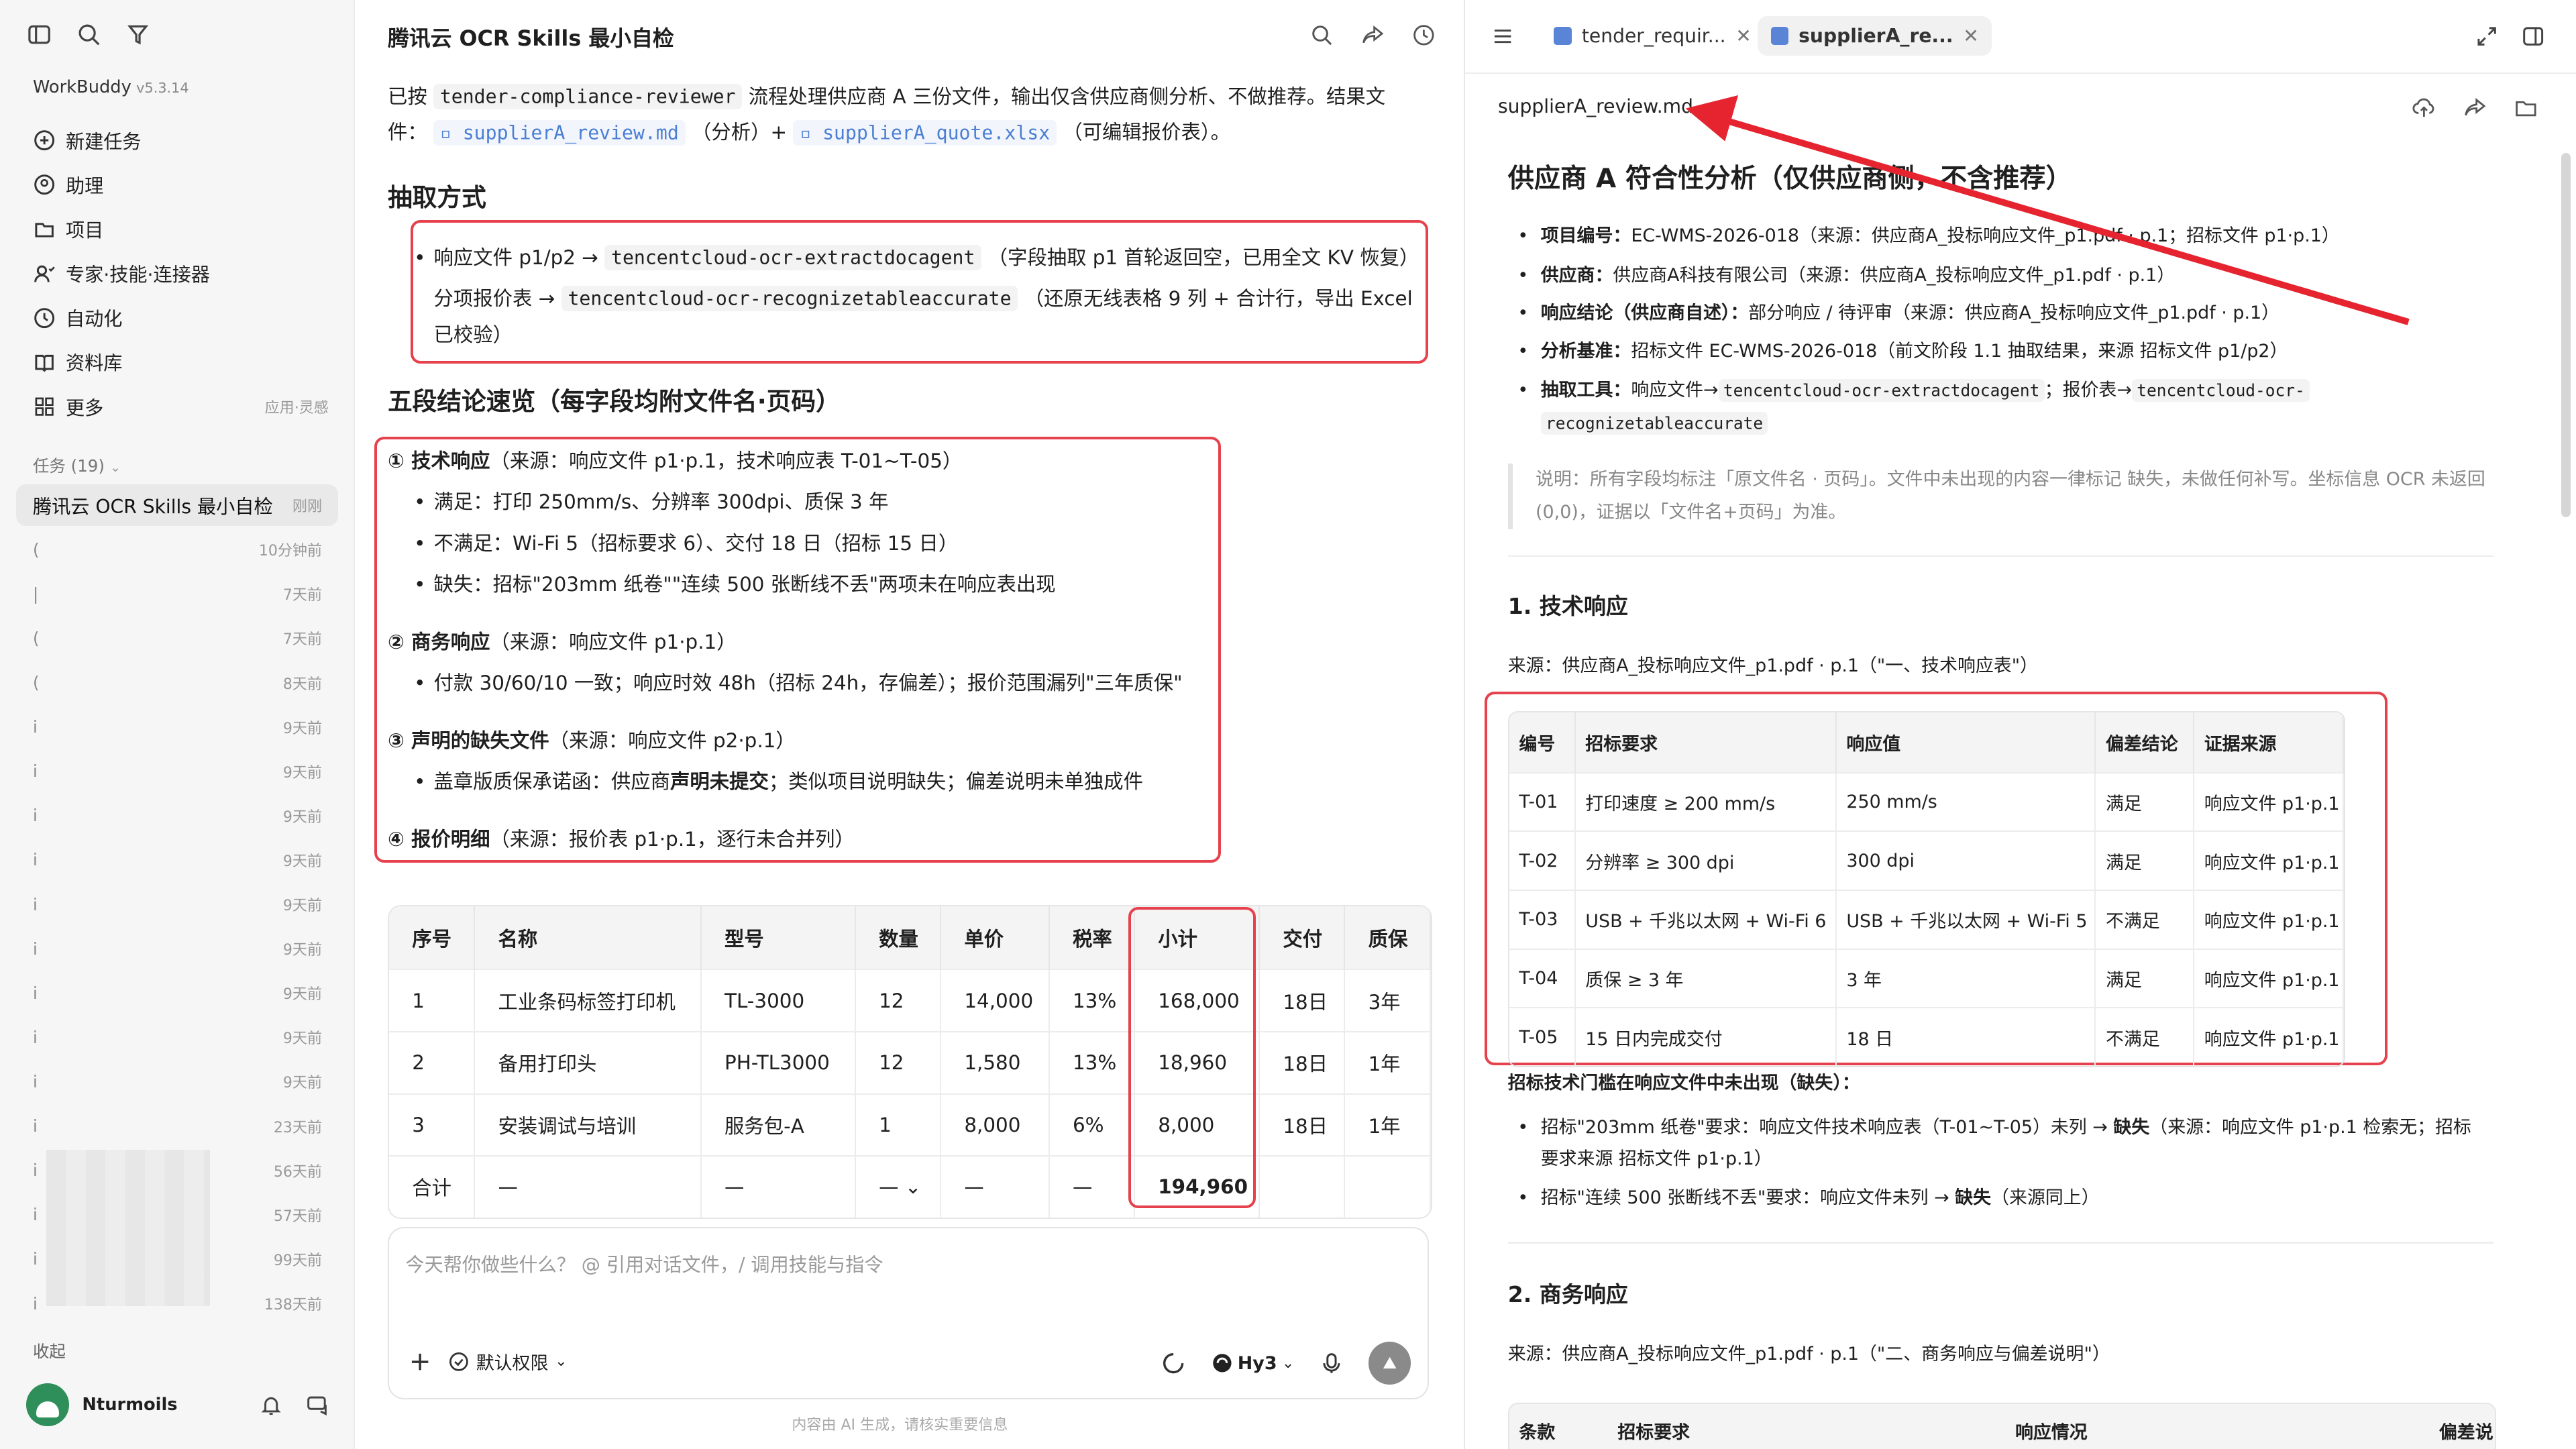  I want to click on panel-toggle-icon, so click(2533, 36).